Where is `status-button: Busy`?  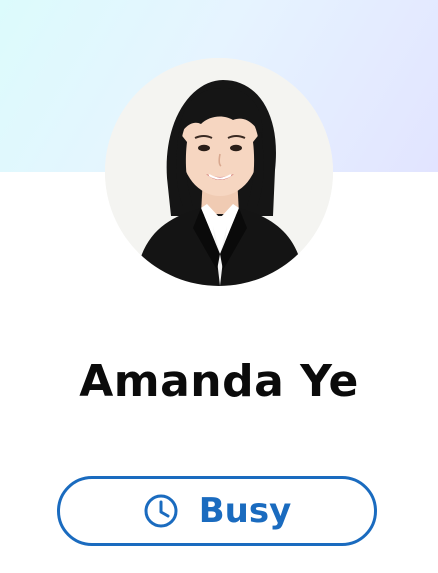
status-button: Busy is located at coordinates (217, 511).